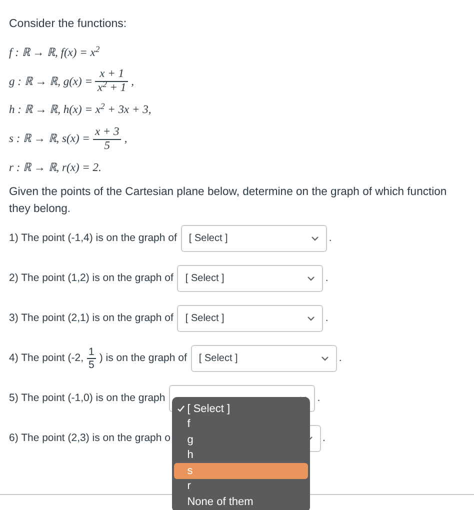  What do you see at coordinates (228, 201) in the screenshot?
I see `instructions-text: Given the points of the Cartesian plane below, determine on the graph of which function they belong.` at bounding box center [228, 201].